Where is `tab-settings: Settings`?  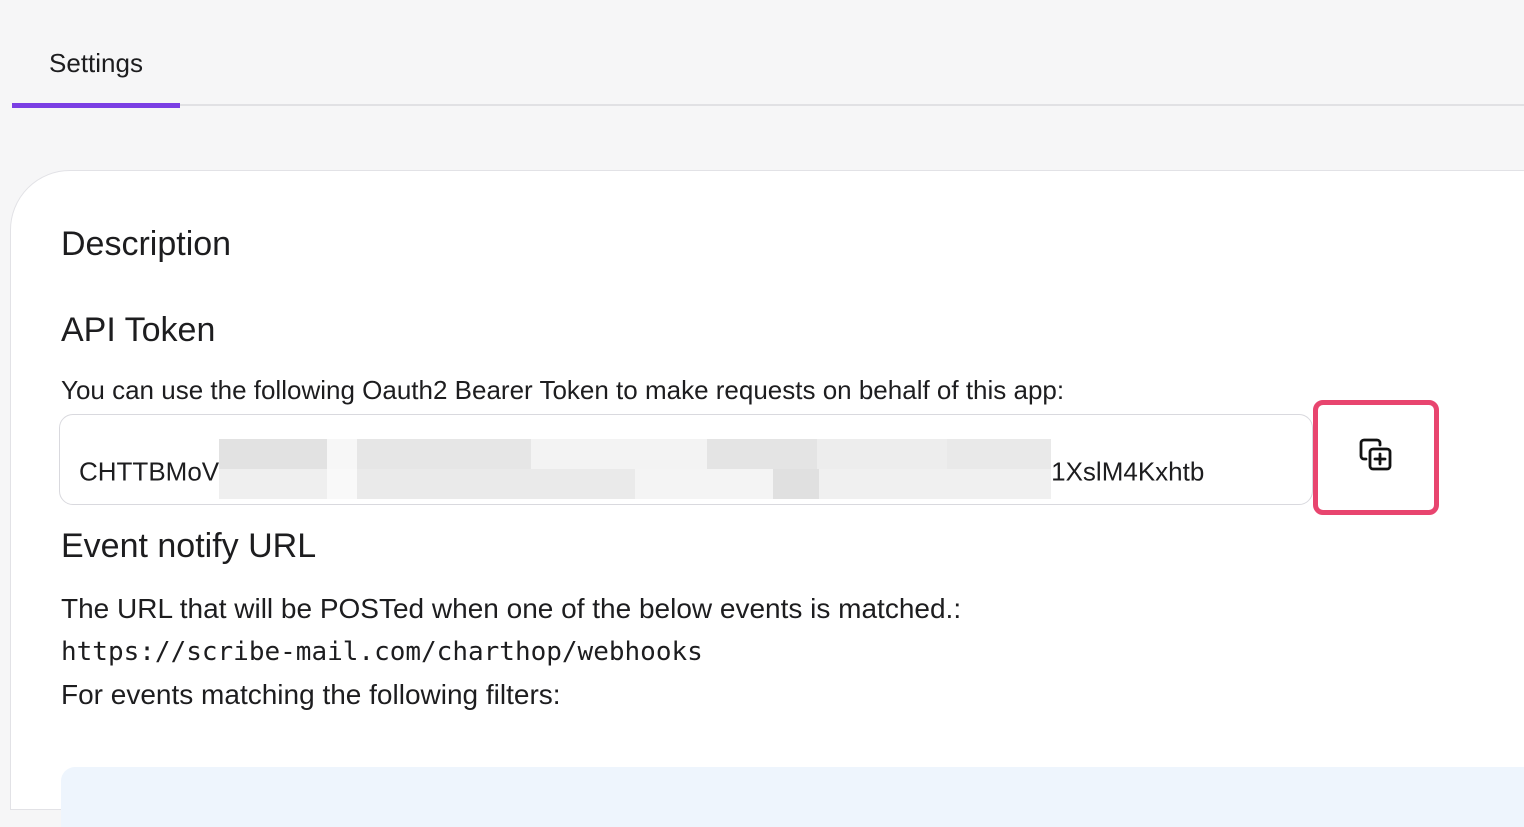
tab-settings: Settings is located at coordinates (96, 54).